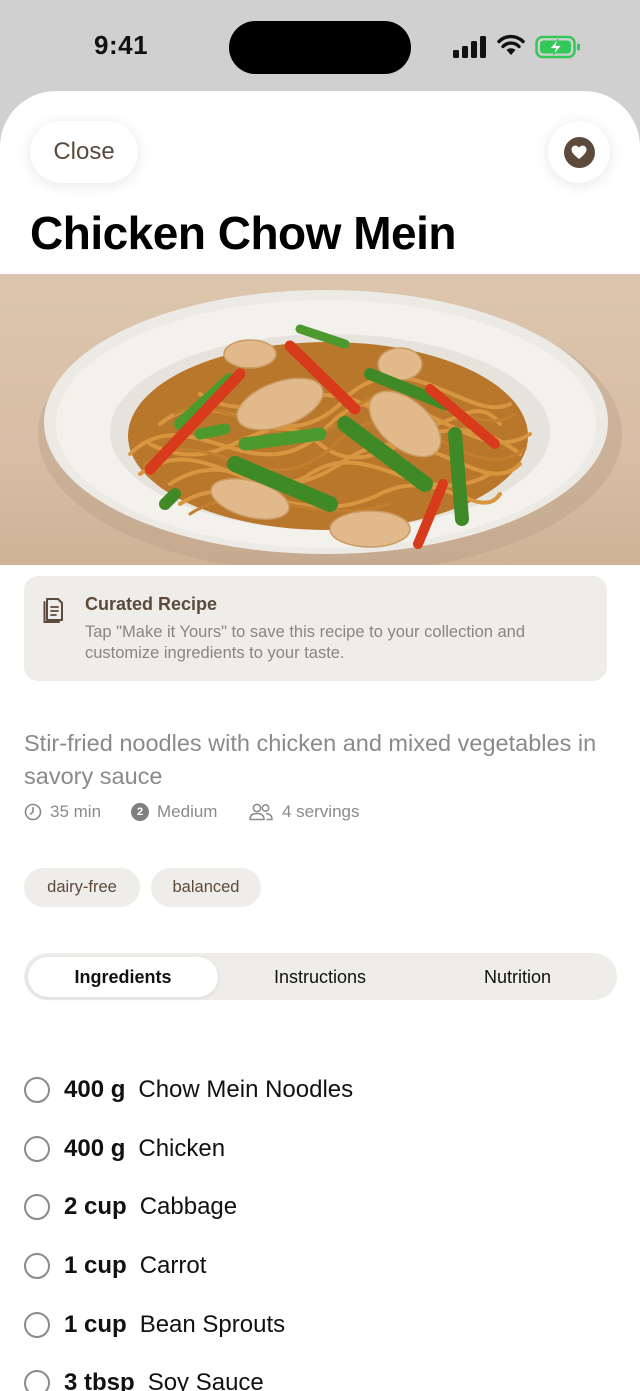 This screenshot has width=640, height=1391. I want to click on tab-instructions: Instructions, so click(320, 977).